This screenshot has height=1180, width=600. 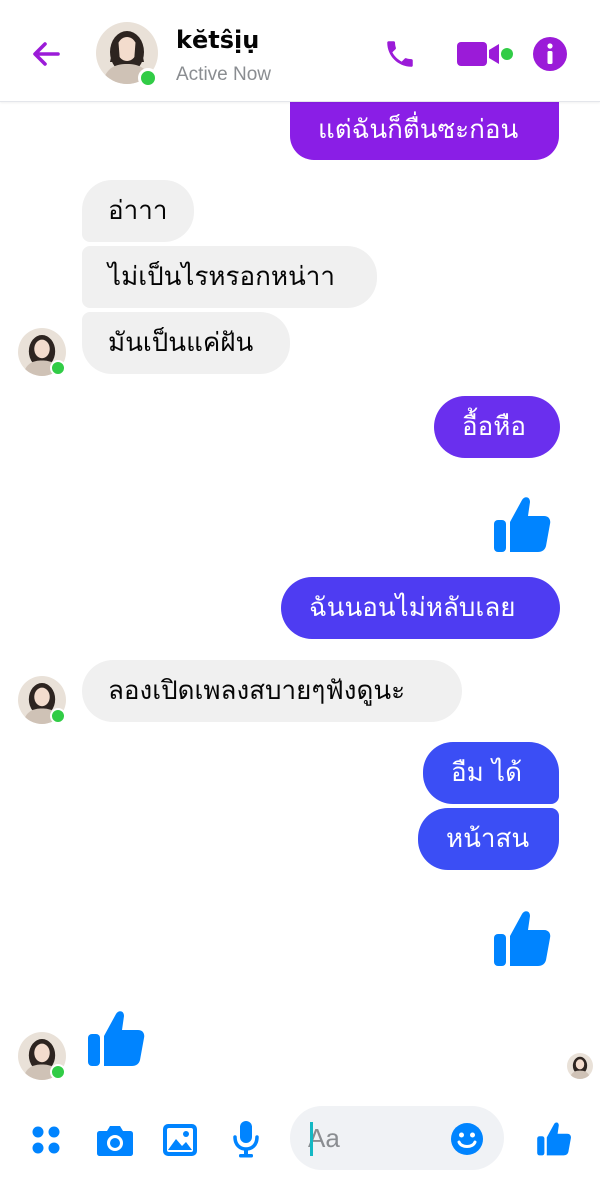 I want to click on video-call-button, so click(x=486, y=54).